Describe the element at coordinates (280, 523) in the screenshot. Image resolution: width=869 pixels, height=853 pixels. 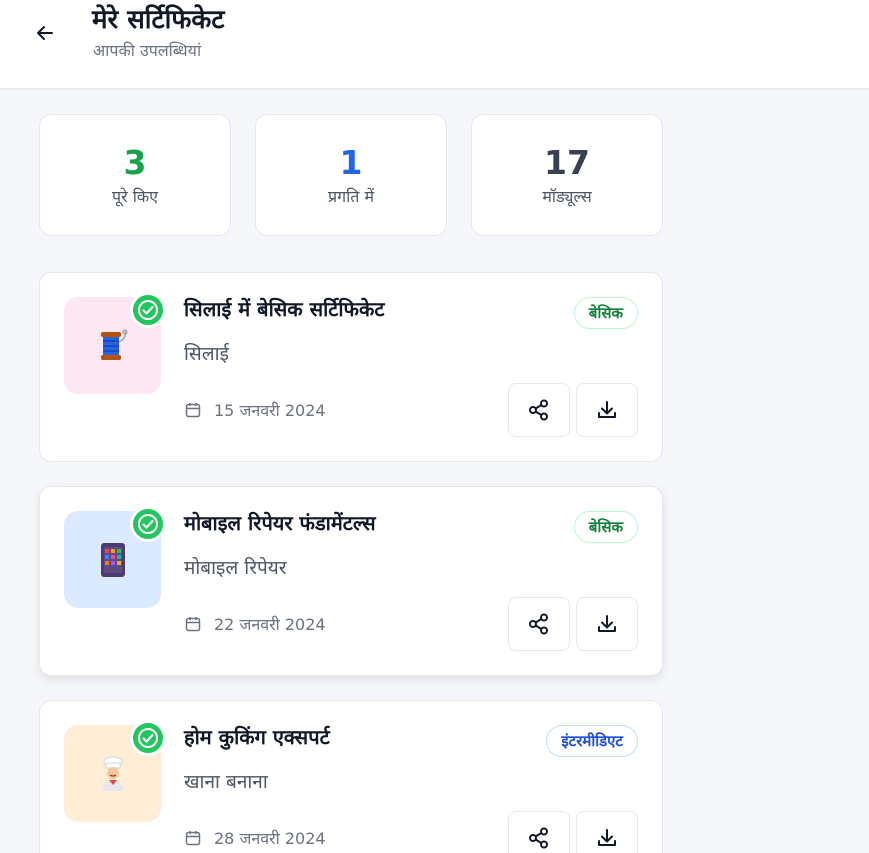
I see `certificate-title: मोबाइल रिपेयर फंडामेंटल्स` at that location.